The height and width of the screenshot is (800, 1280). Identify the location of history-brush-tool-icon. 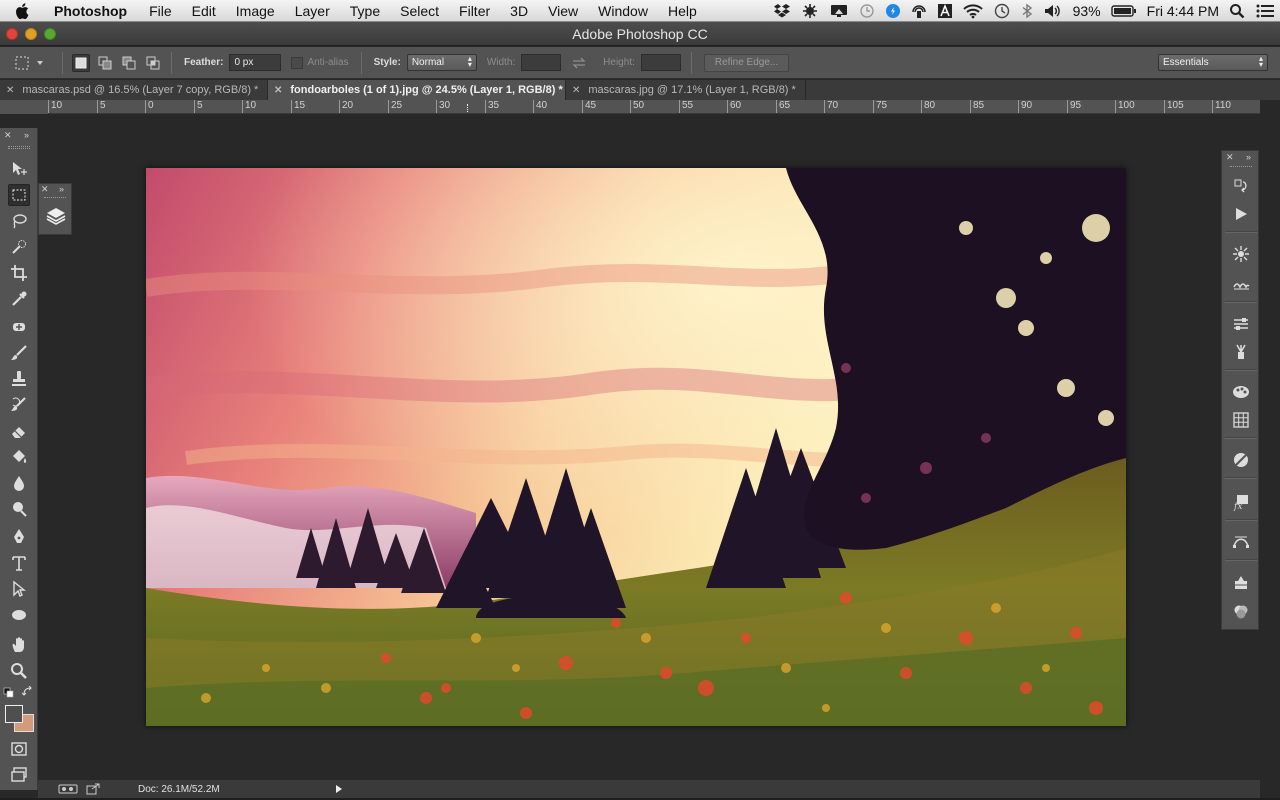
(19, 405).